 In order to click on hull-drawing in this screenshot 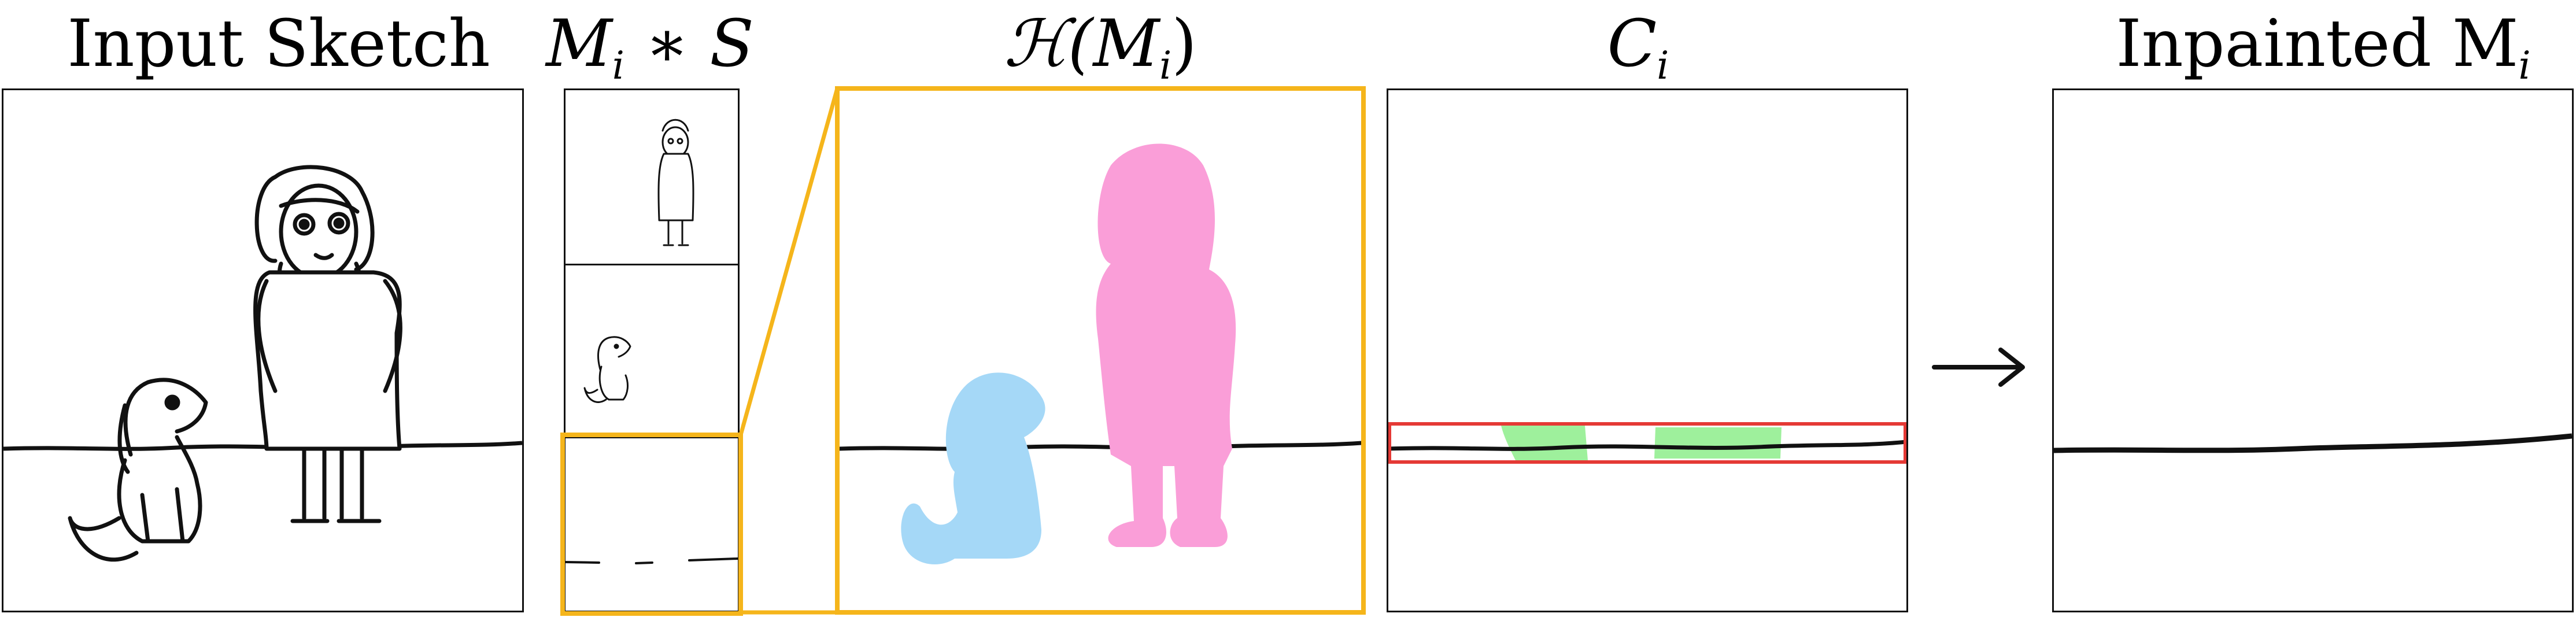, I will do `click(1100, 353)`.